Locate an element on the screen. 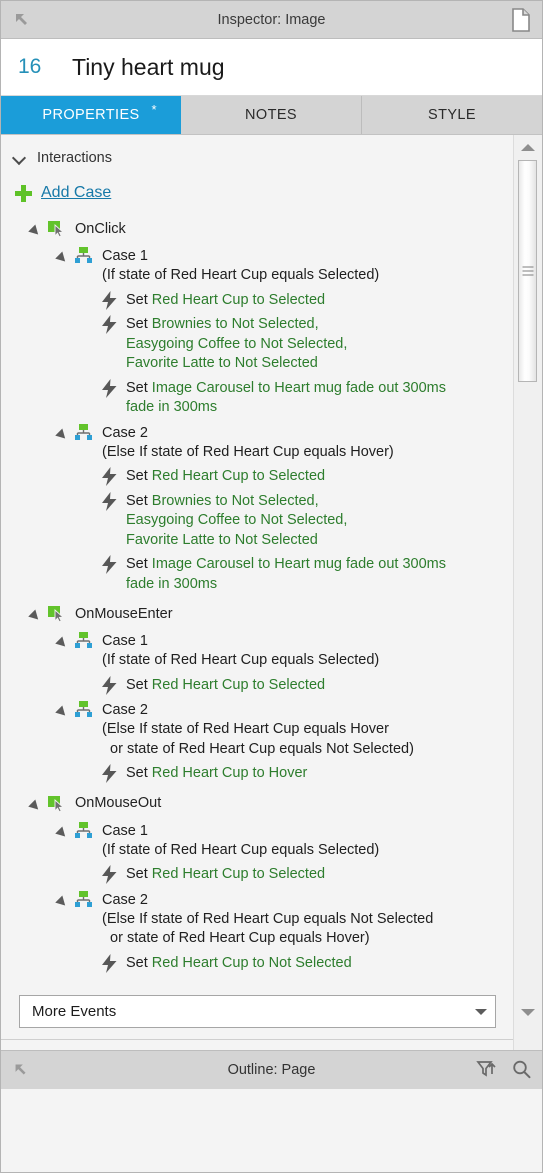  titlebar: Inspector: Image is located at coordinates (271, 20).